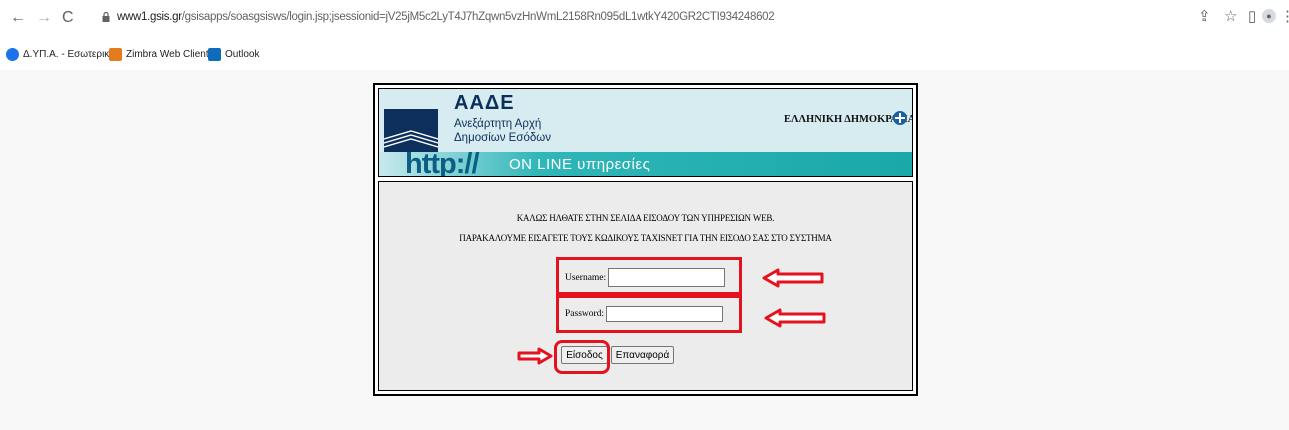 The image size is (1289, 430). What do you see at coordinates (649, 314) in the screenshot?
I see `password-highlight-box` at bounding box center [649, 314].